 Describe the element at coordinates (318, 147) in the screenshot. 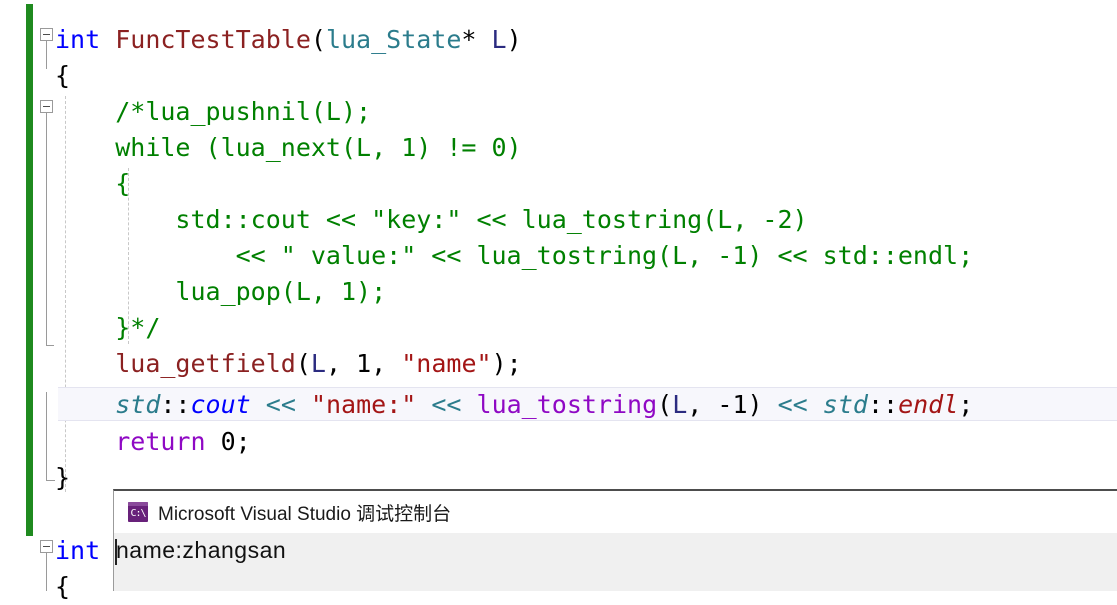

I see `code-token: while (lua_next(L, 1) != 0)` at that location.